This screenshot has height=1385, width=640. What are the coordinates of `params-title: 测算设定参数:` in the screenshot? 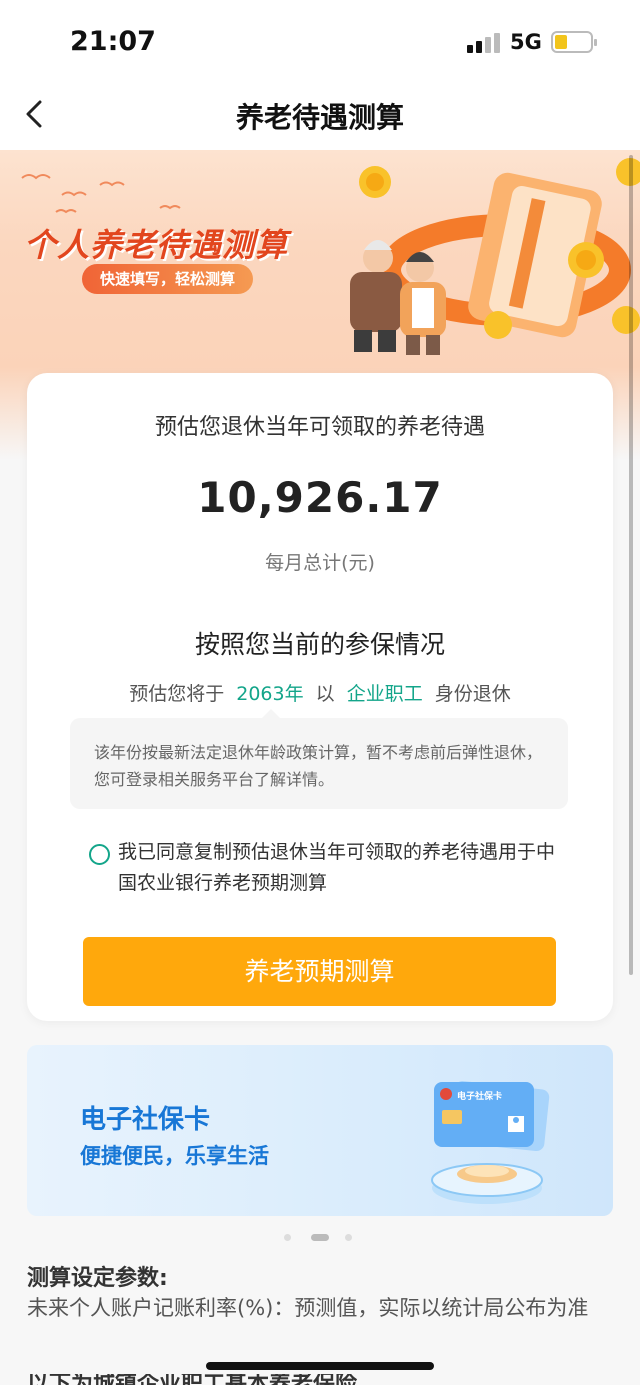 It's located at (97, 1278).